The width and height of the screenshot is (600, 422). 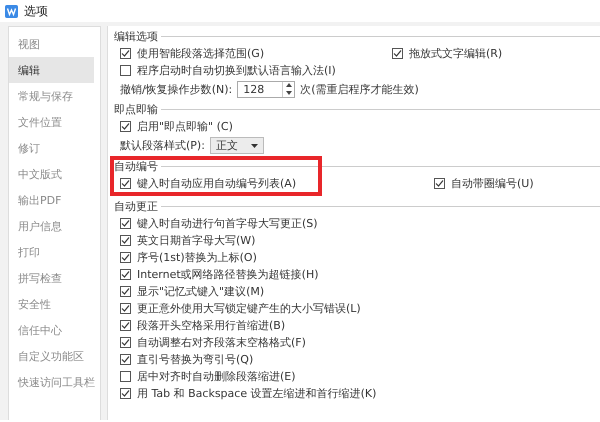 I want to click on sidebar-item: 打印, so click(x=54, y=252).